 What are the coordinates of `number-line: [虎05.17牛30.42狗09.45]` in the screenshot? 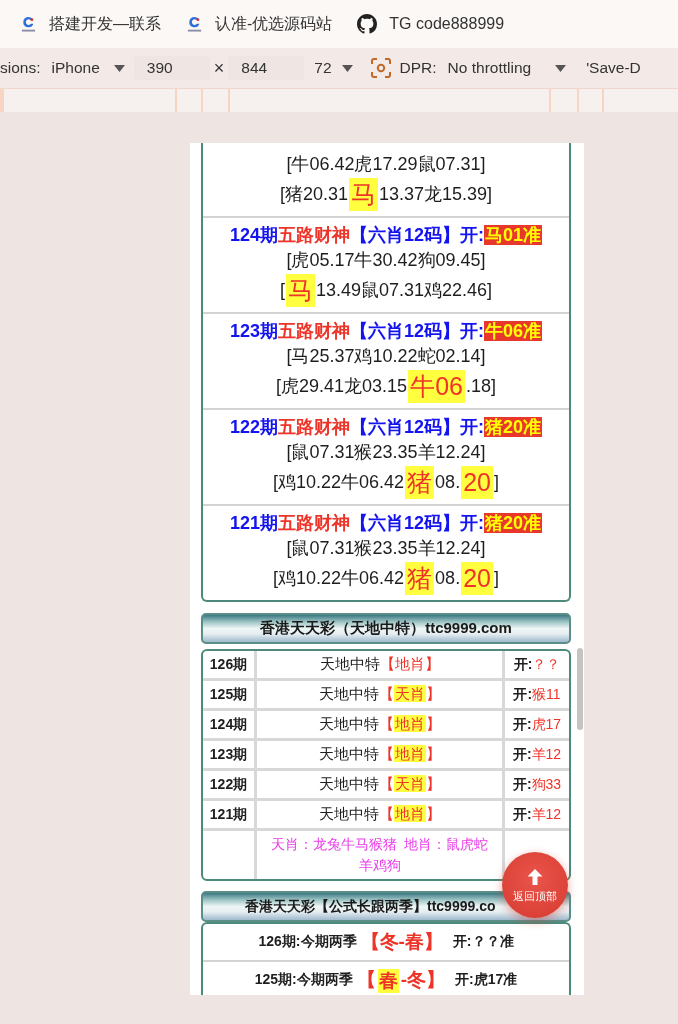 It's located at (386, 260).